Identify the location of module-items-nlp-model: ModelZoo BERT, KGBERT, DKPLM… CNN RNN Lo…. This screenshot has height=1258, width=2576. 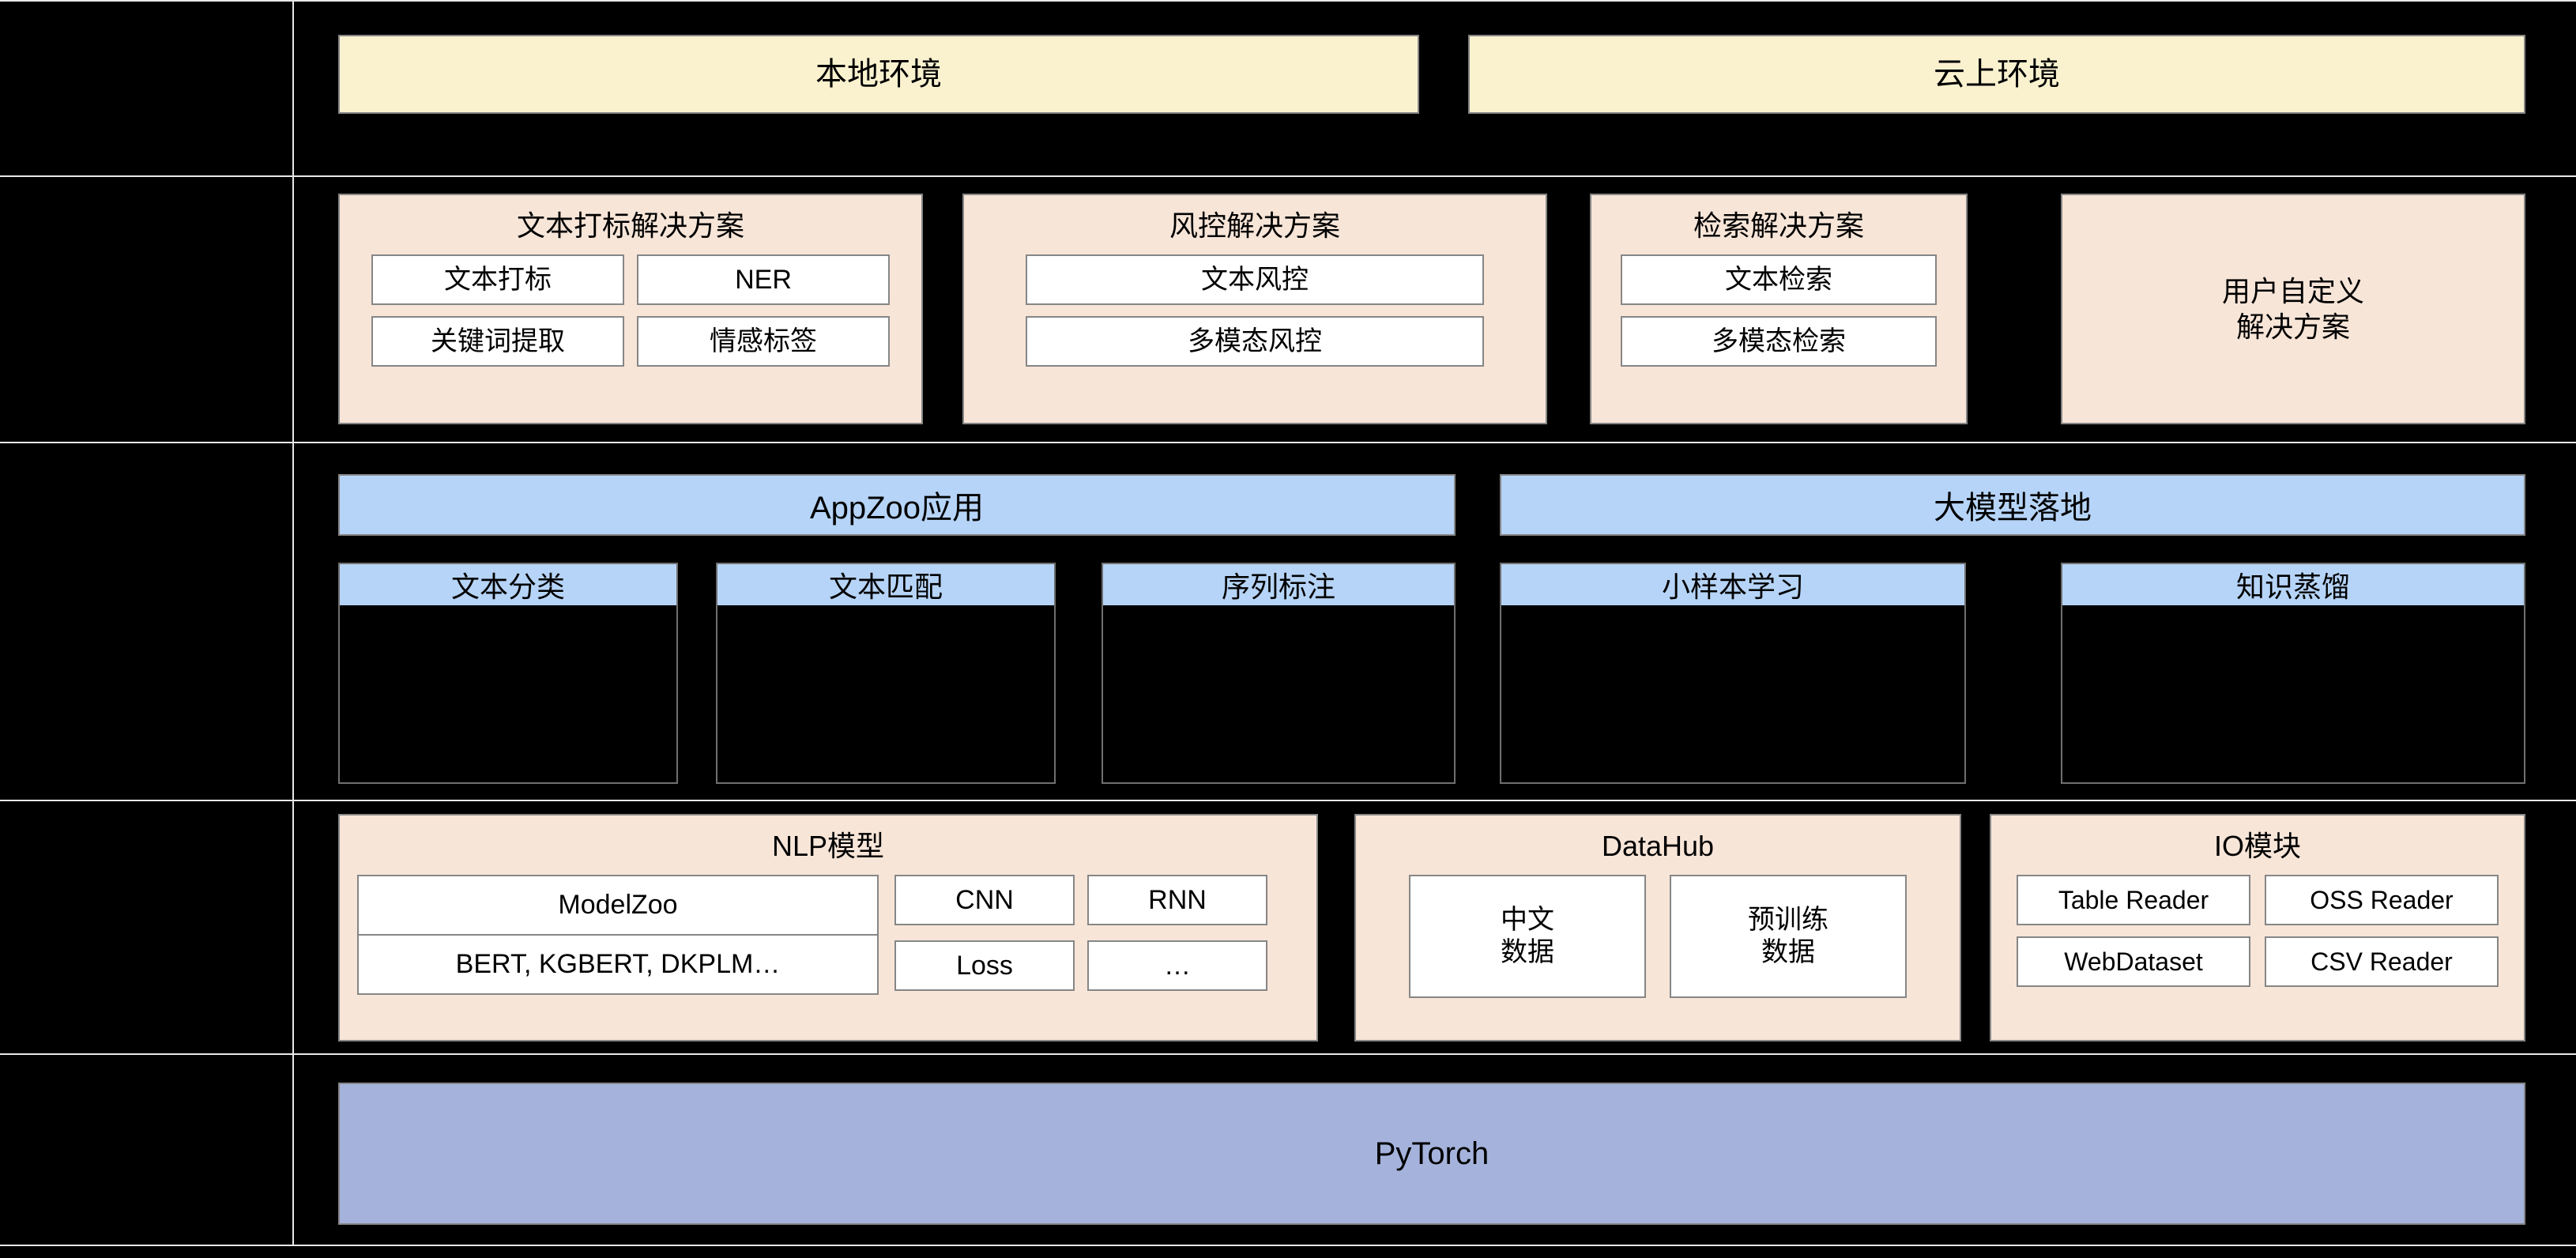
(828, 942).